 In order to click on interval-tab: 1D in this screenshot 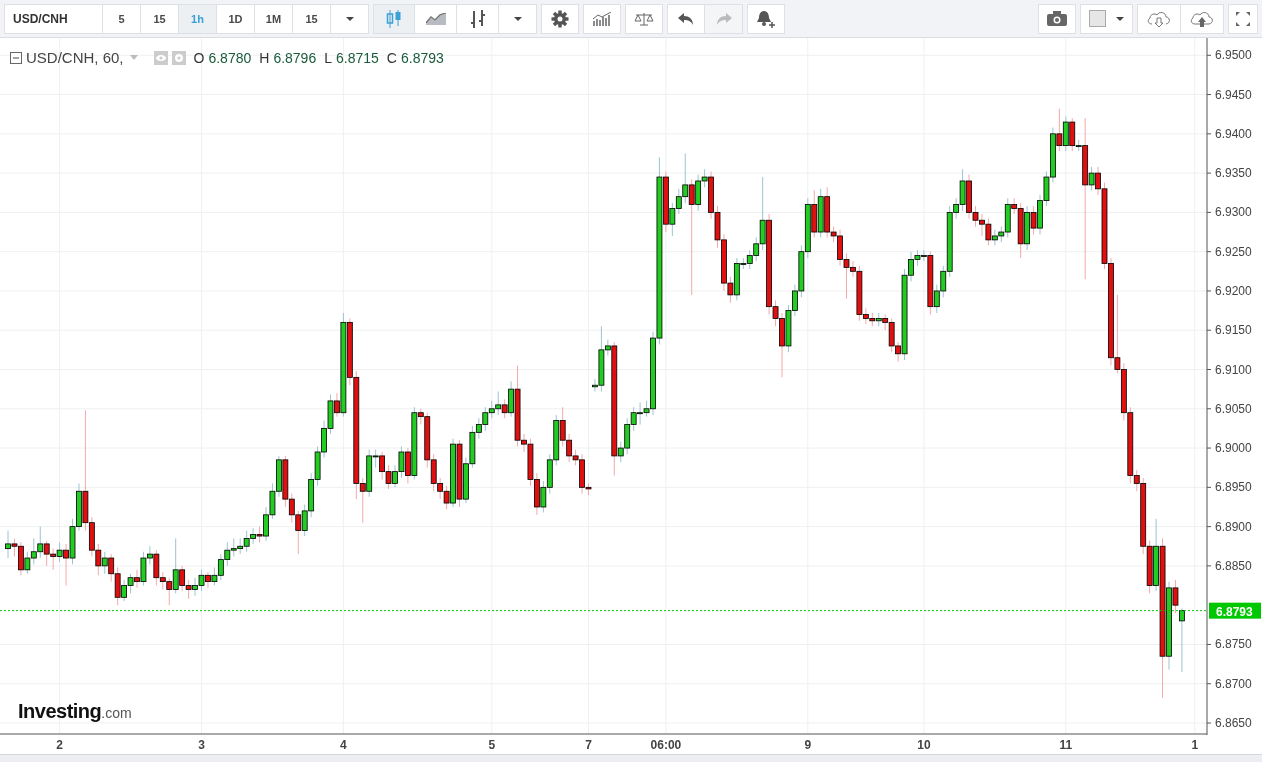, I will do `click(236, 18)`.